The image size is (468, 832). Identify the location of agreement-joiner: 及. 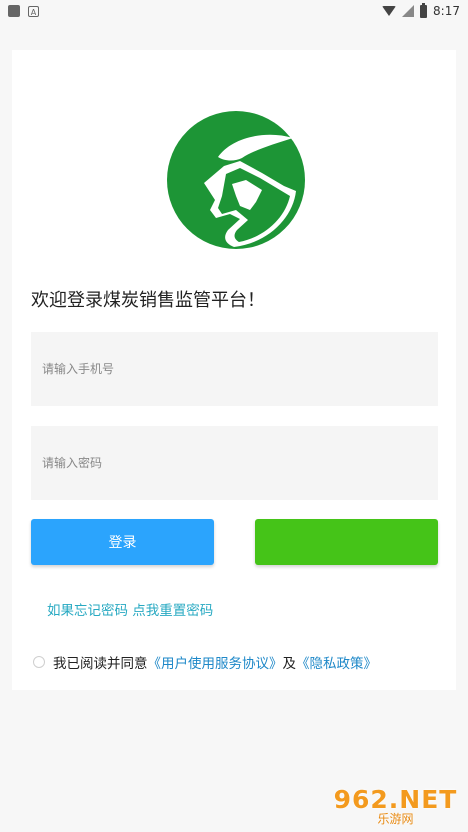
(289, 664).